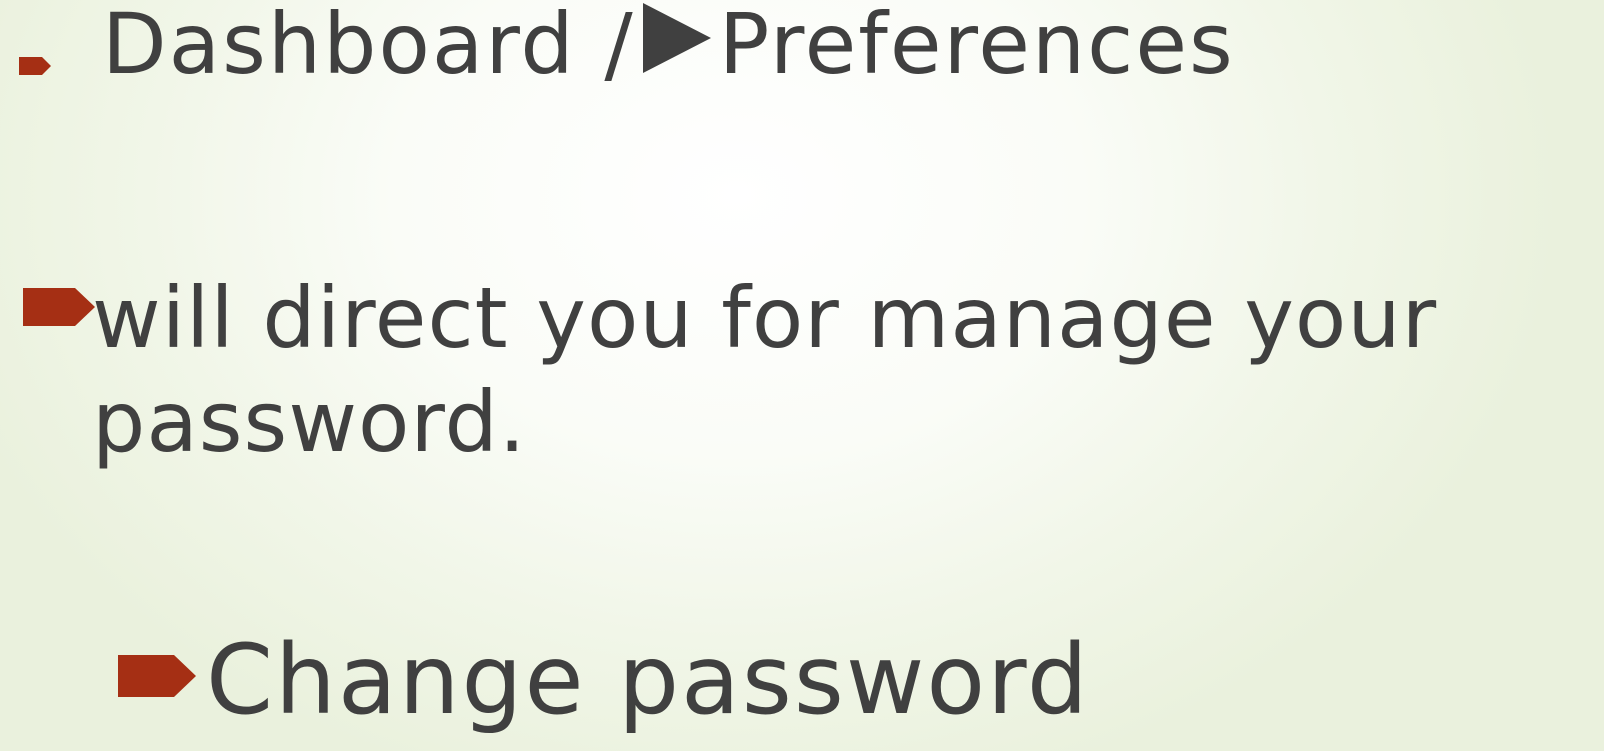 The height and width of the screenshot is (751, 1604). Describe the element at coordinates (976, 46) in the screenshot. I see `breadcrumb-preferences: Preferences` at that location.